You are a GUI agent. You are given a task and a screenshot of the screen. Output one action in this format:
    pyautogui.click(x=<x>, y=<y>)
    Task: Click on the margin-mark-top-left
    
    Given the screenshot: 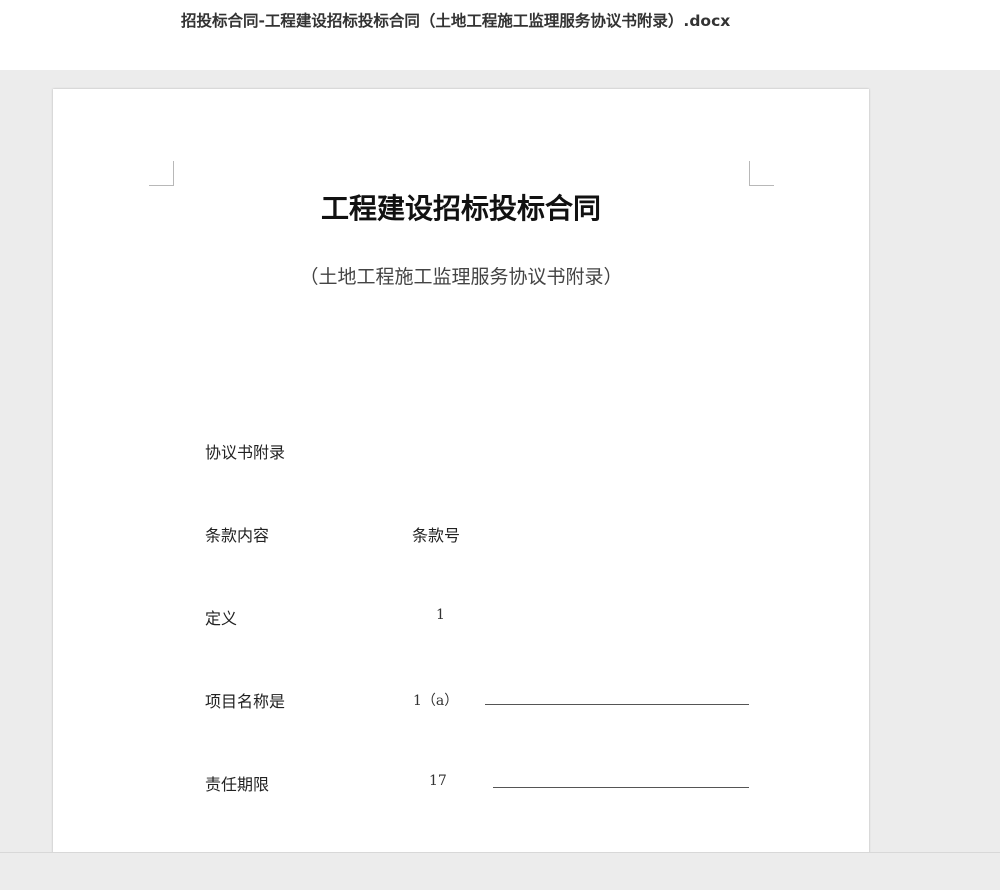 What is the action you would take?
    pyautogui.click(x=161, y=173)
    